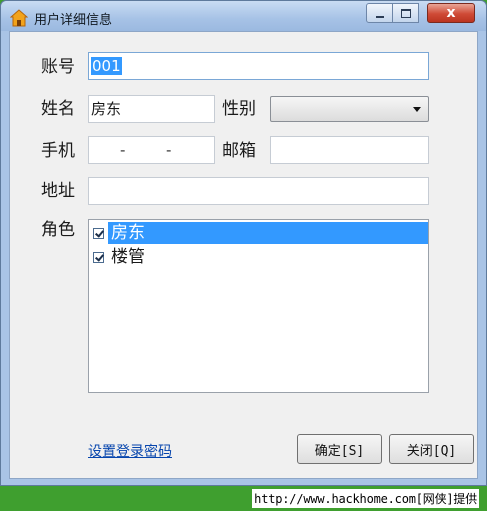  What do you see at coordinates (130, 451) in the screenshot?
I see `set-password-link: 设置登录密码` at bounding box center [130, 451].